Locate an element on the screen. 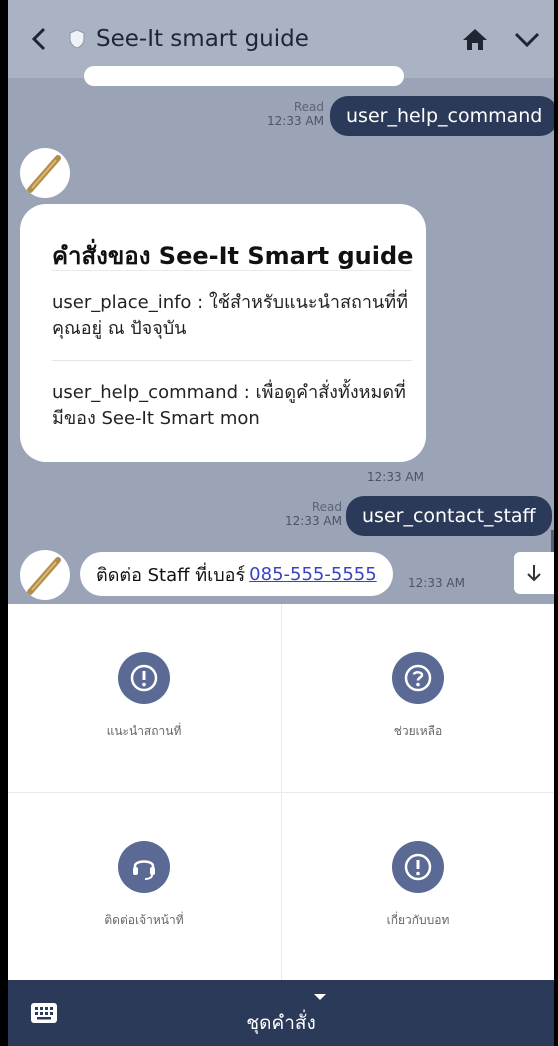 The width and height of the screenshot is (558, 1046). chat-title: See-It smart guide is located at coordinates (202, 39).